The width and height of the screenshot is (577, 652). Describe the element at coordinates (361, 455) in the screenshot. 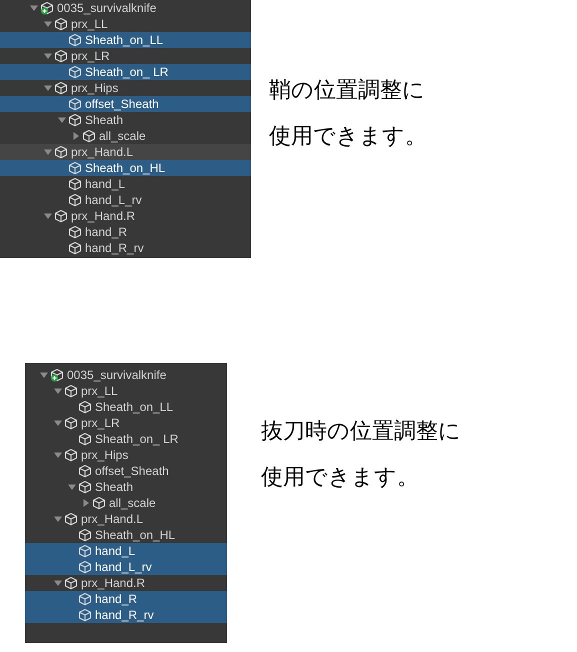

I see `caption: 抜刀時の位置調整に 使用できます。` at that location.